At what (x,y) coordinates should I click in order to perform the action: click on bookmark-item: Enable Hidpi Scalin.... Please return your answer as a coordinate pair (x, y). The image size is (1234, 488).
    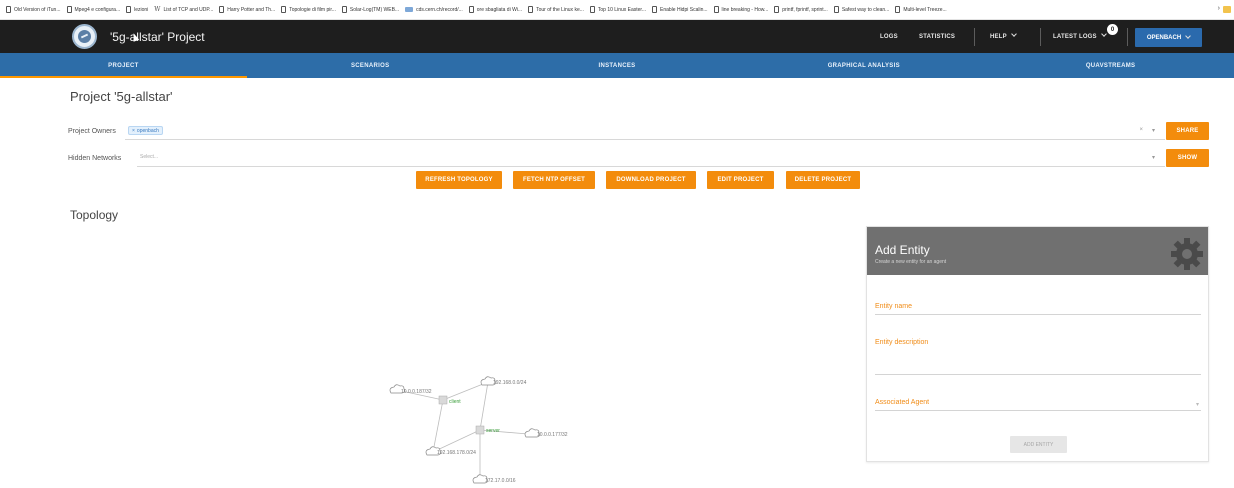
    Looking at the image, I should click on (680, 9).